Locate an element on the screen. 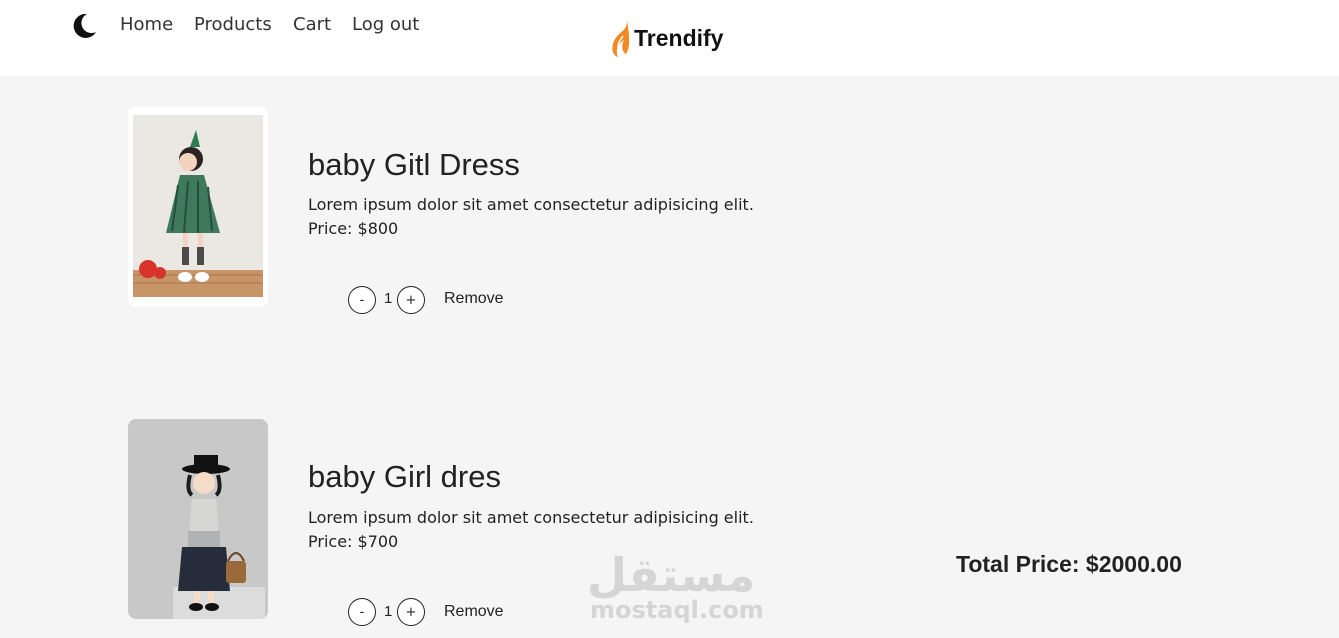 This screenshot has height=638, width=1339. watermark-arabic: مستقل is located at coordinates (671, 575).